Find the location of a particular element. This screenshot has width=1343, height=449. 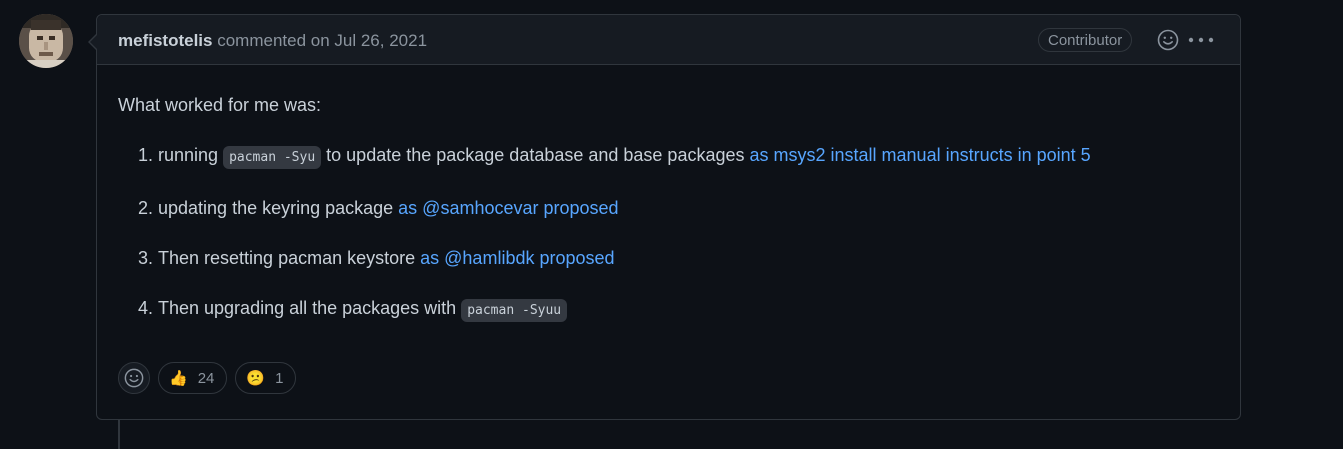

reaction-count: 1 is located at coordinates (279, 378).